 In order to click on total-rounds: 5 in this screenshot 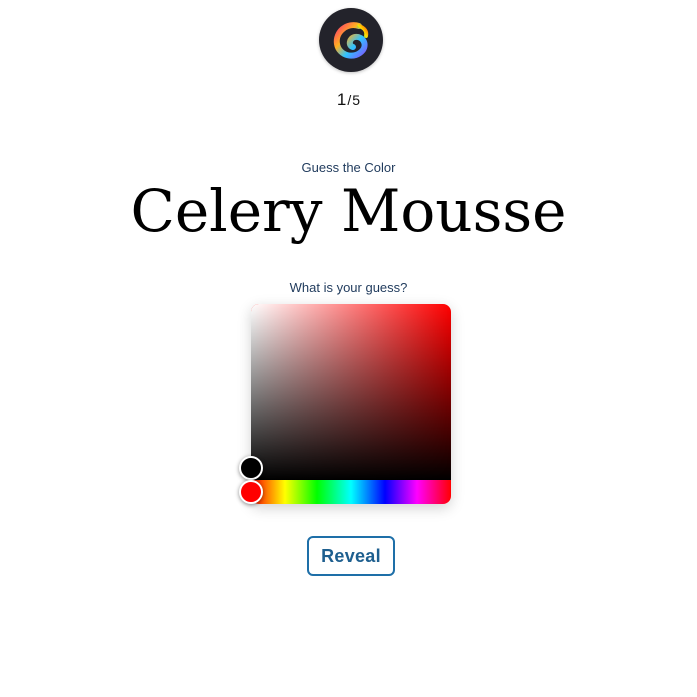, I will do `click(356, 100)`.